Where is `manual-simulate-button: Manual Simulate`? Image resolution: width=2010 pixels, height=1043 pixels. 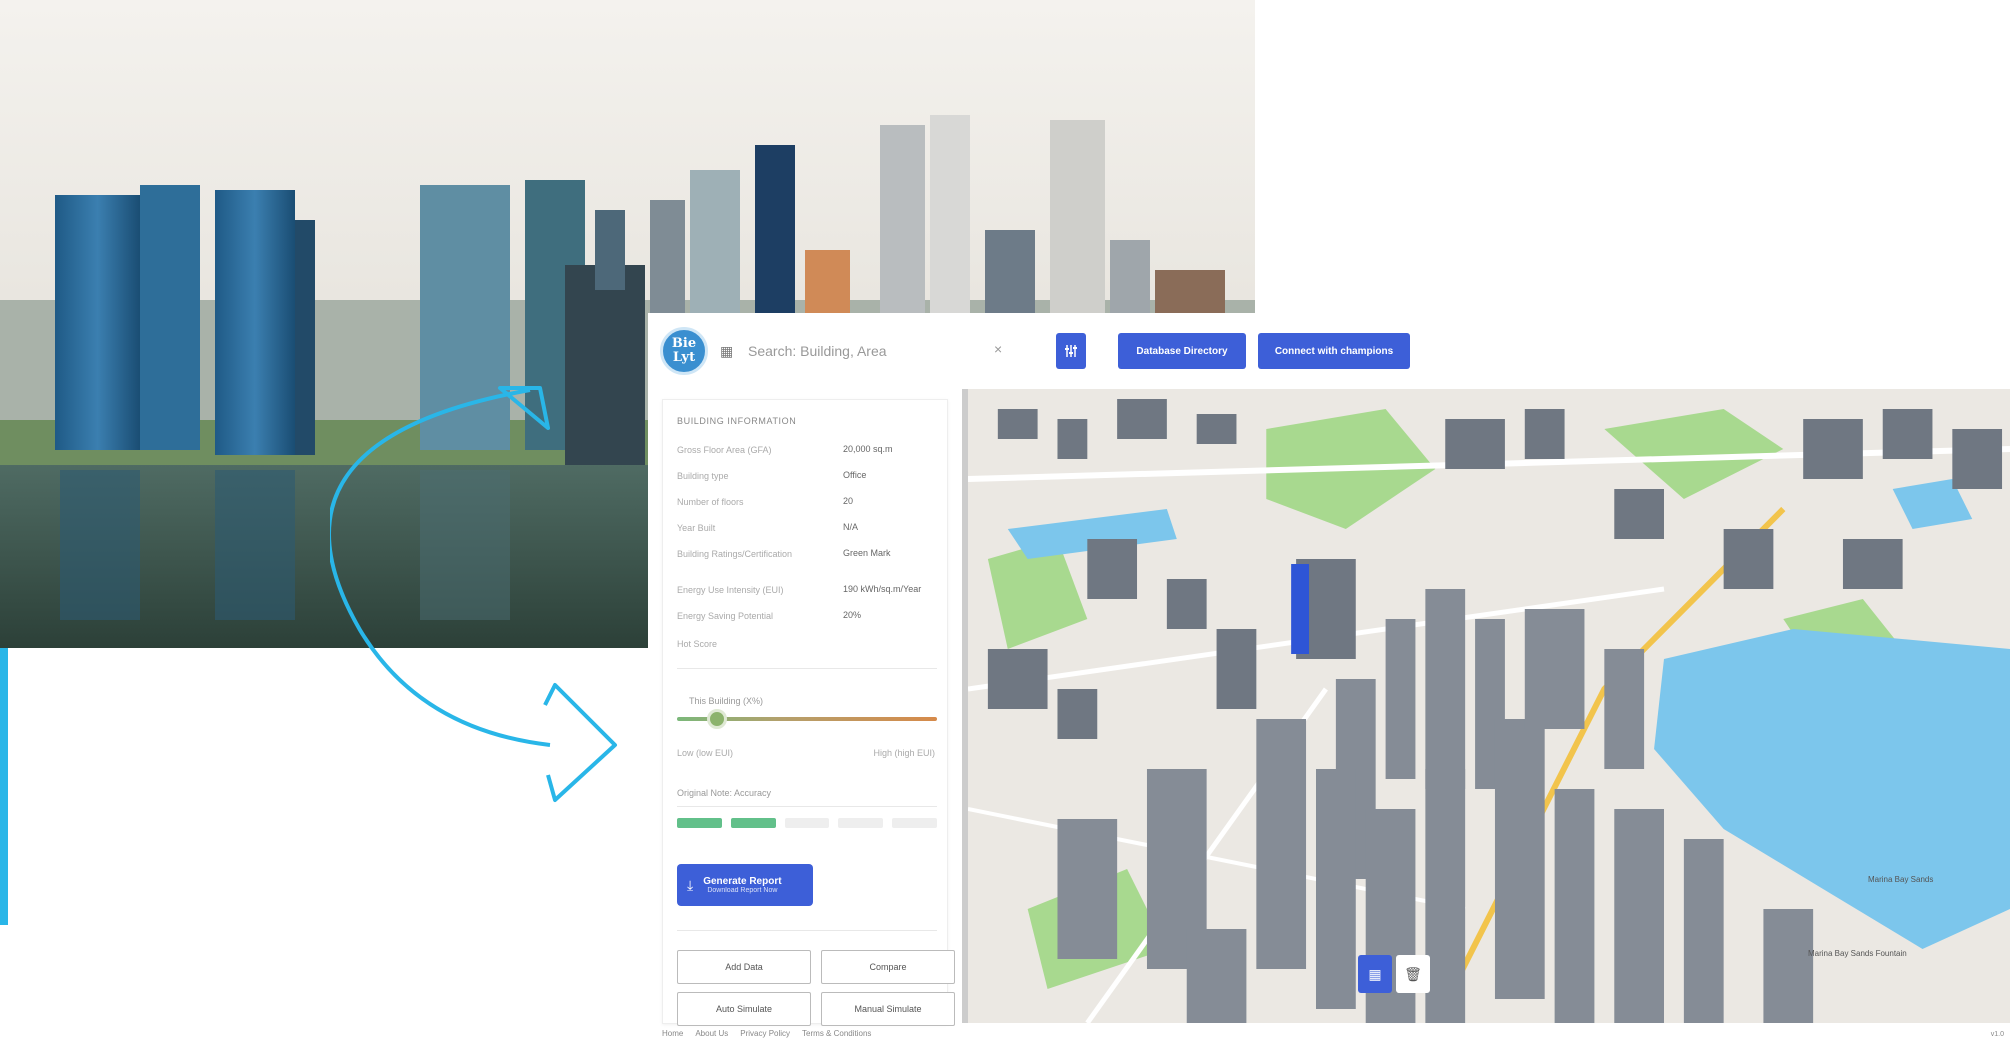 manual-simulate-button: Manual Simulate is located at coordinates (888, 1009).